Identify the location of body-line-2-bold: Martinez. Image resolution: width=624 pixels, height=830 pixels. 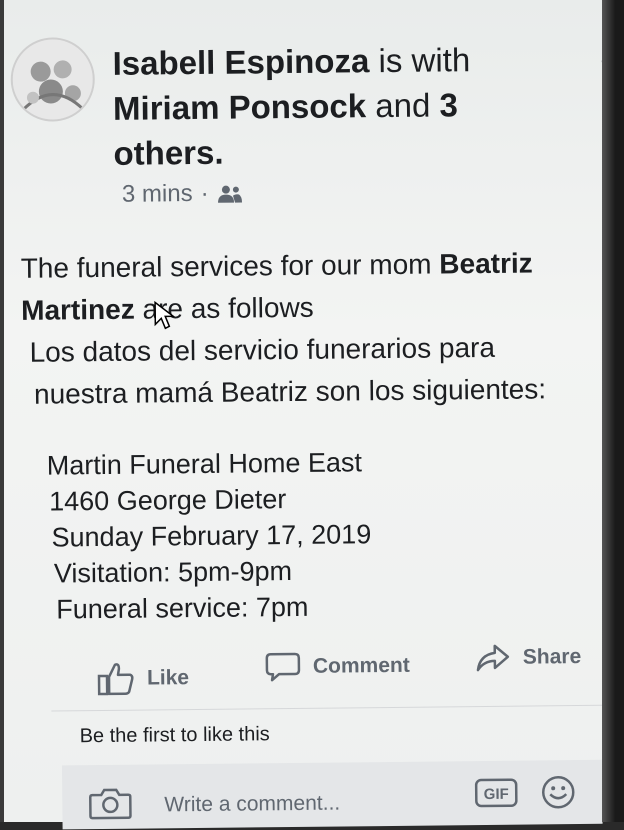
(78, 309).